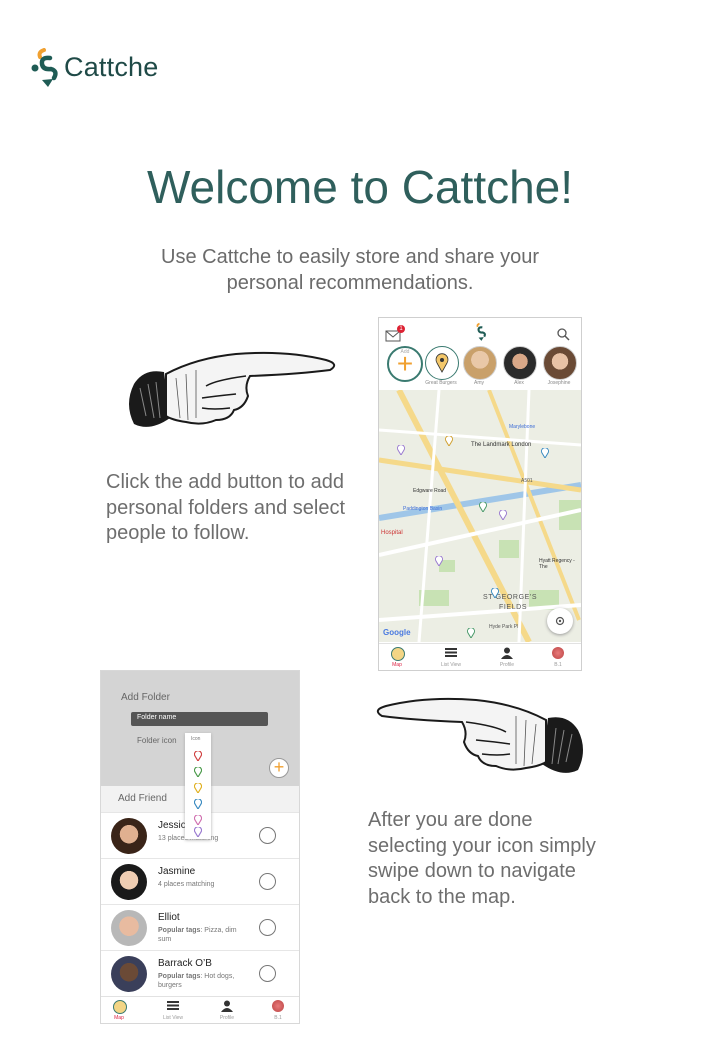 The width and height of the screenshot is (720, 1040). What do you see at coordinates (501, 445) in the screenshot?
I see `map-label: The Landmark London` at bounding box center [501, 445].